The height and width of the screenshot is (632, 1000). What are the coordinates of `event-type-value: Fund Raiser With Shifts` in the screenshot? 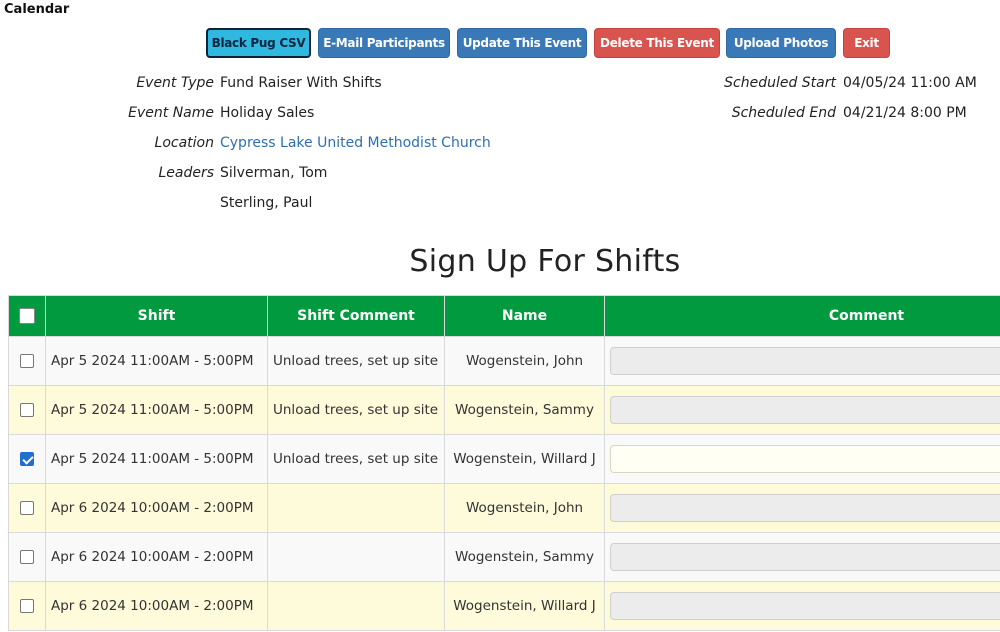 It's located at (301, 83).